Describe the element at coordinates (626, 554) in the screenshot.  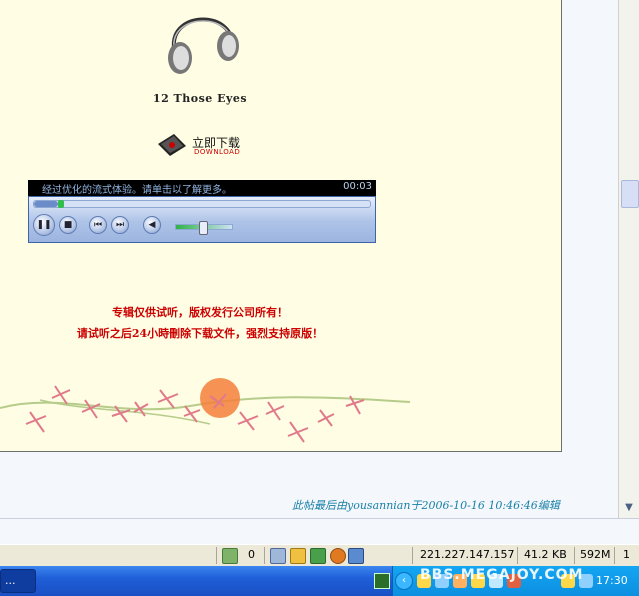
I see `statusbar-page: 1` at that location.